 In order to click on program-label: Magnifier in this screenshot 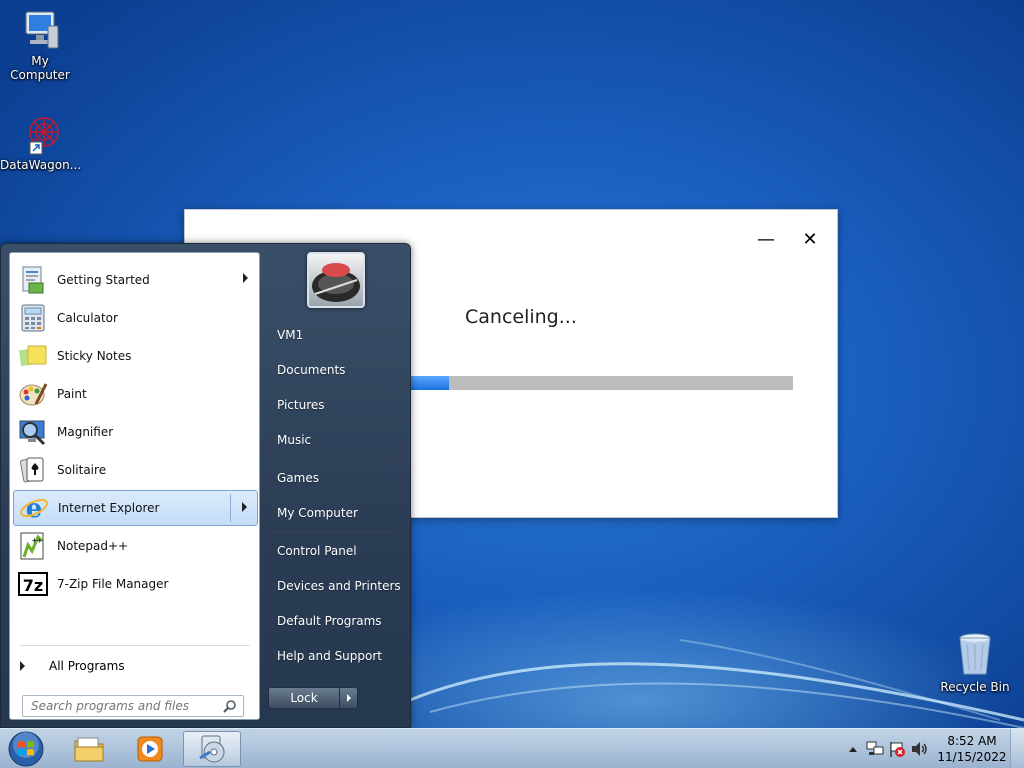, I will do `click(85, 432)`.